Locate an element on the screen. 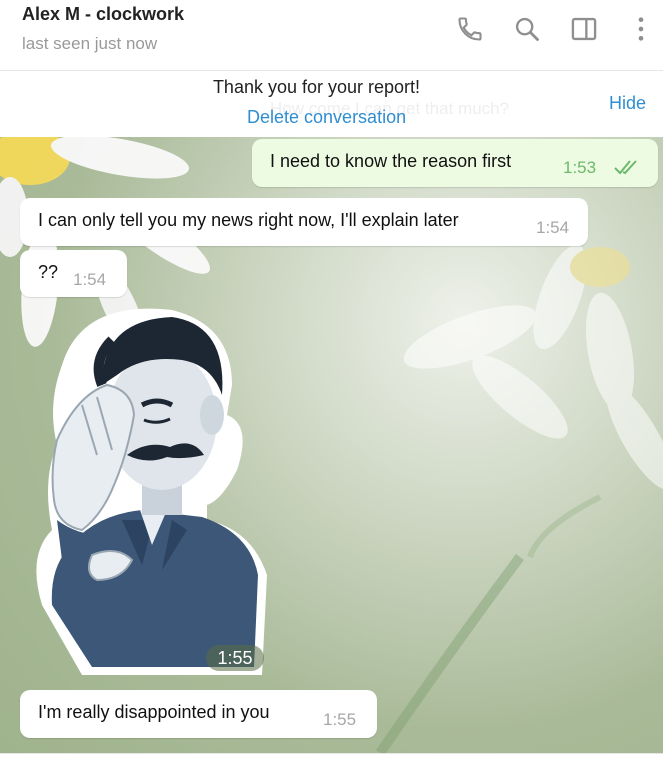 The height and width of the screenshot is (767, 663). message-text: I need to know the reason first is located at coordinates (391, 161).